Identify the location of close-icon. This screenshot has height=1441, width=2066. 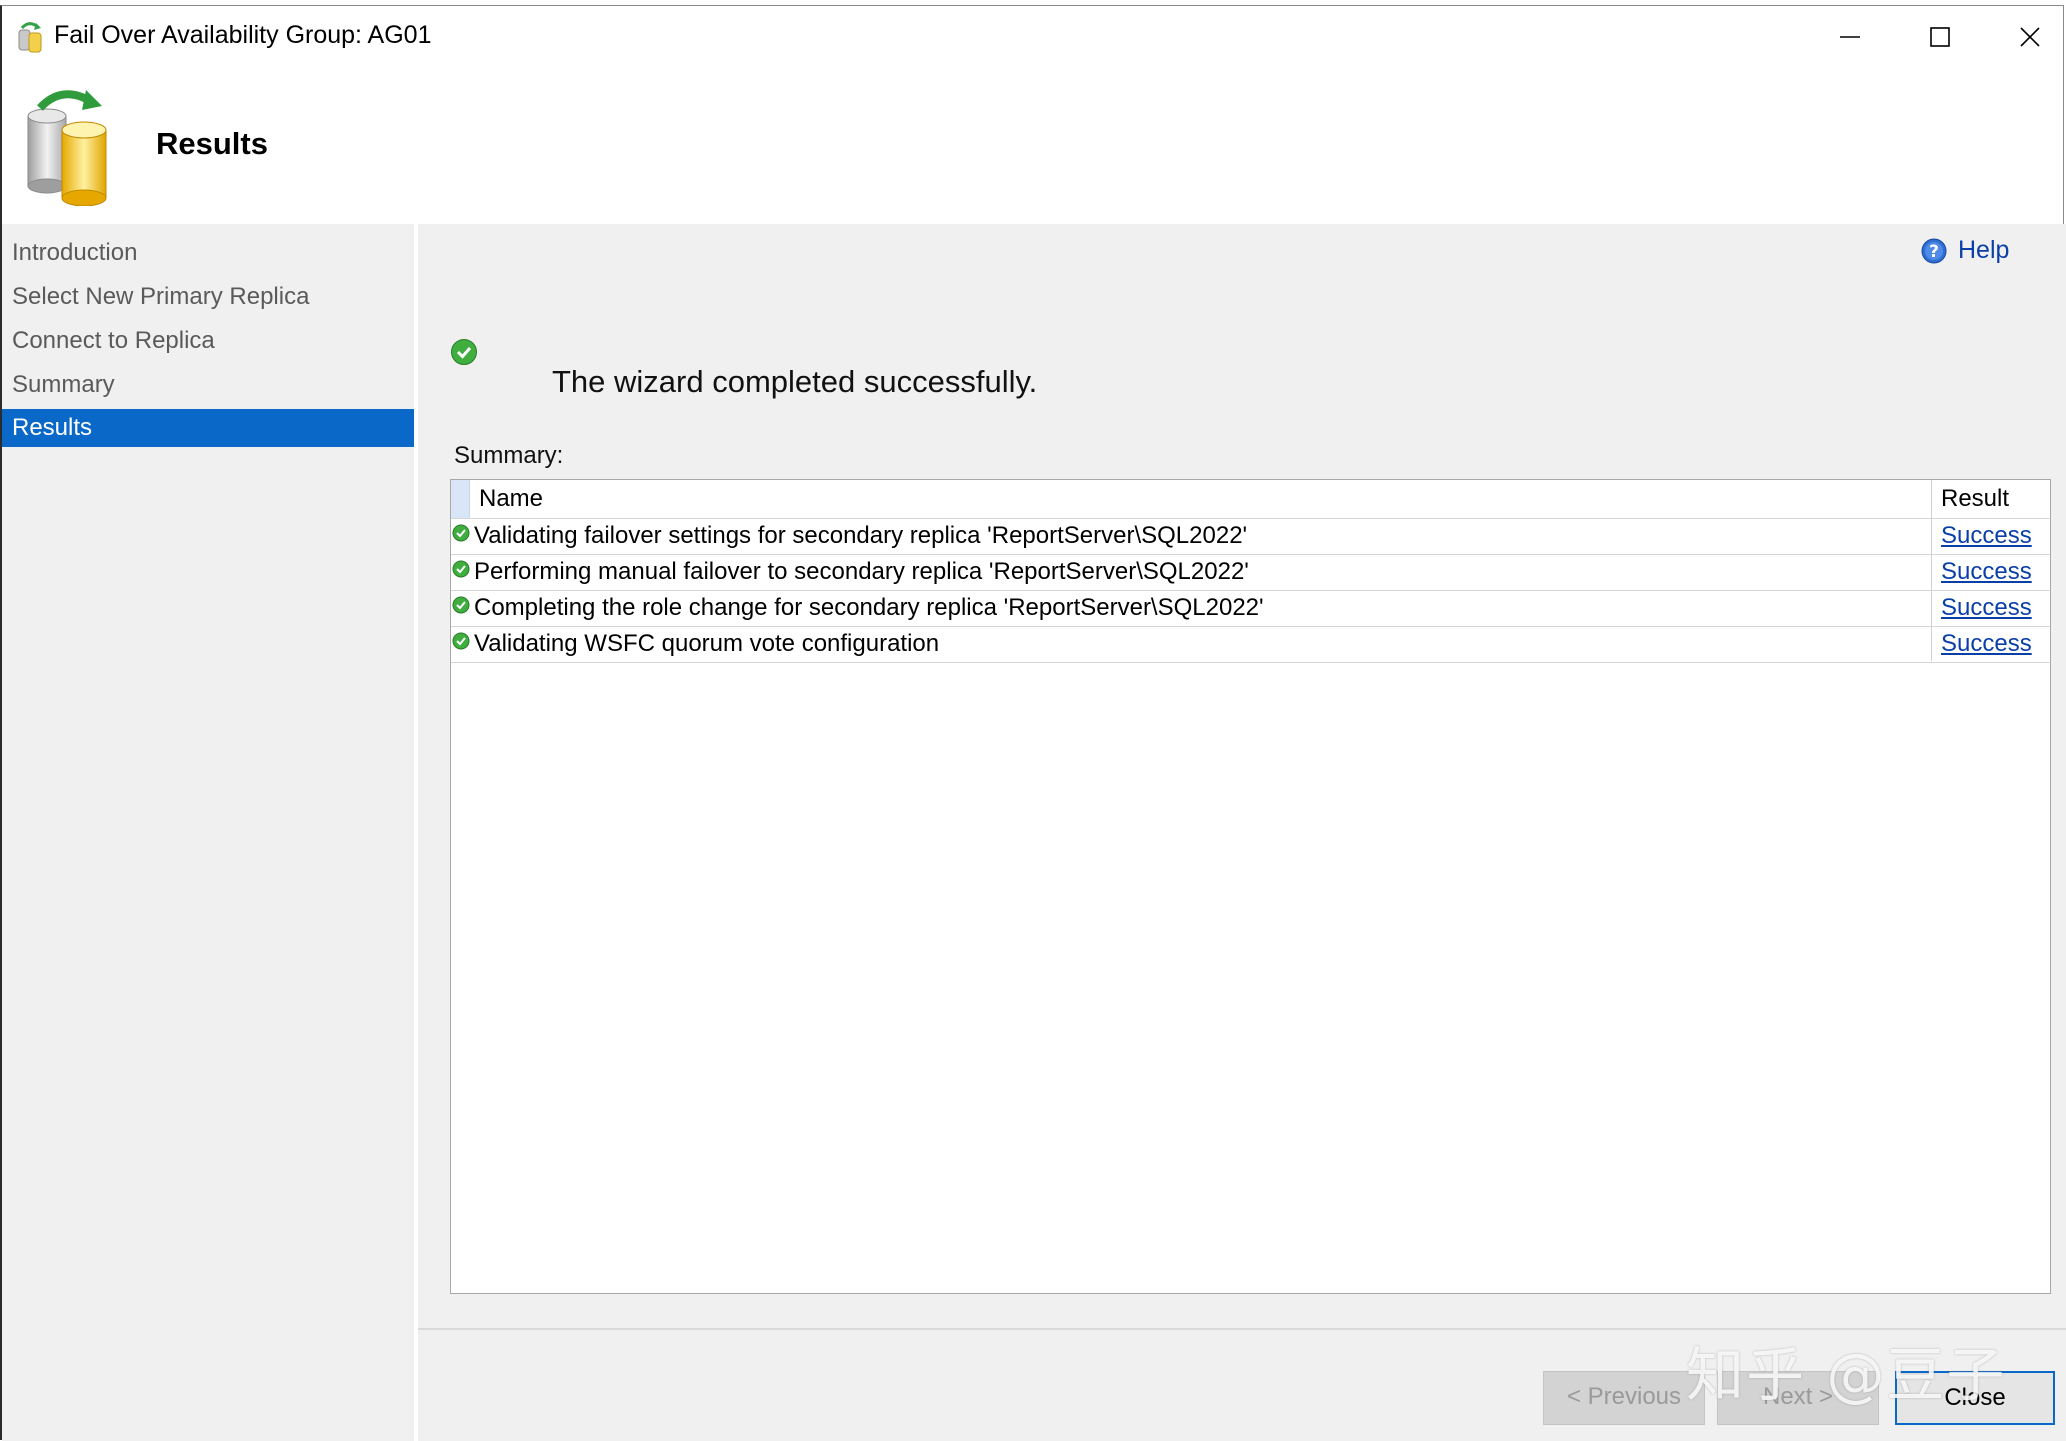
(2030, 37).